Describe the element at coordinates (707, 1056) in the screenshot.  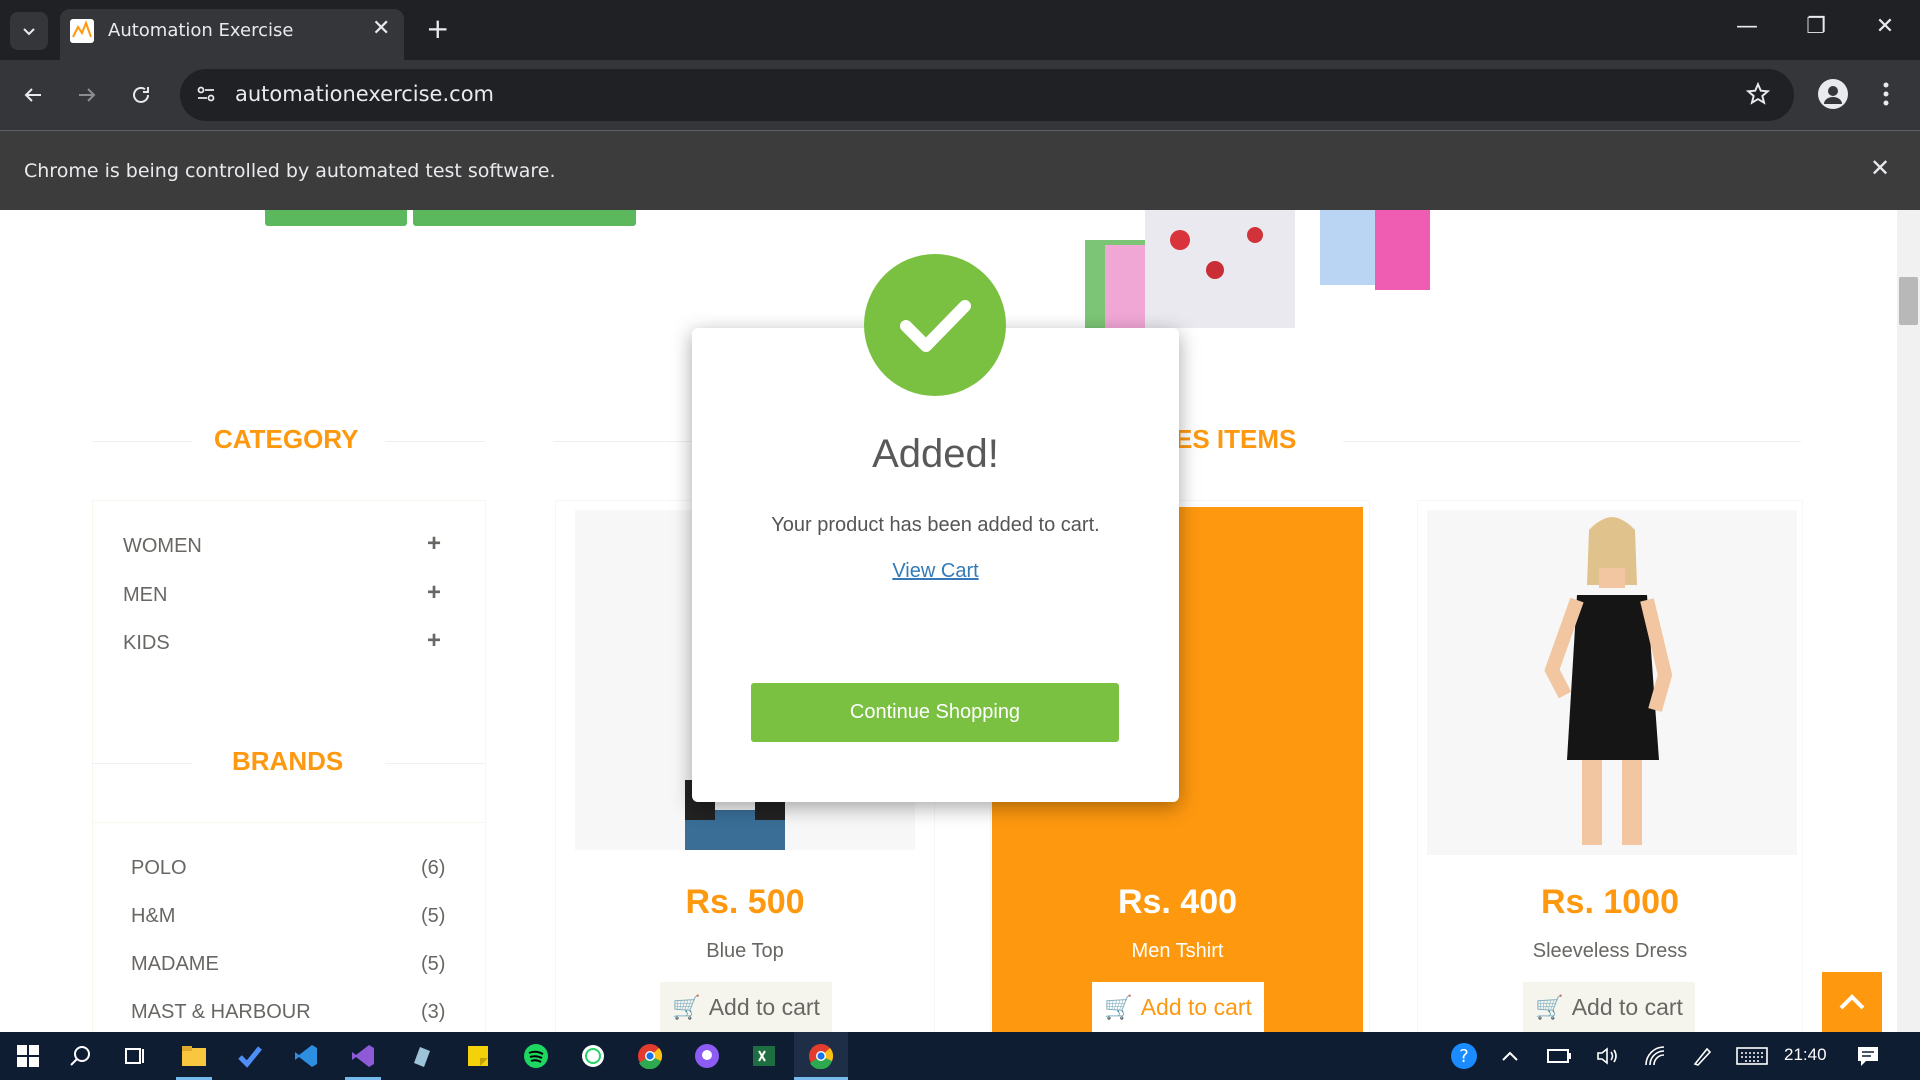
I see `github-icon` at that location.